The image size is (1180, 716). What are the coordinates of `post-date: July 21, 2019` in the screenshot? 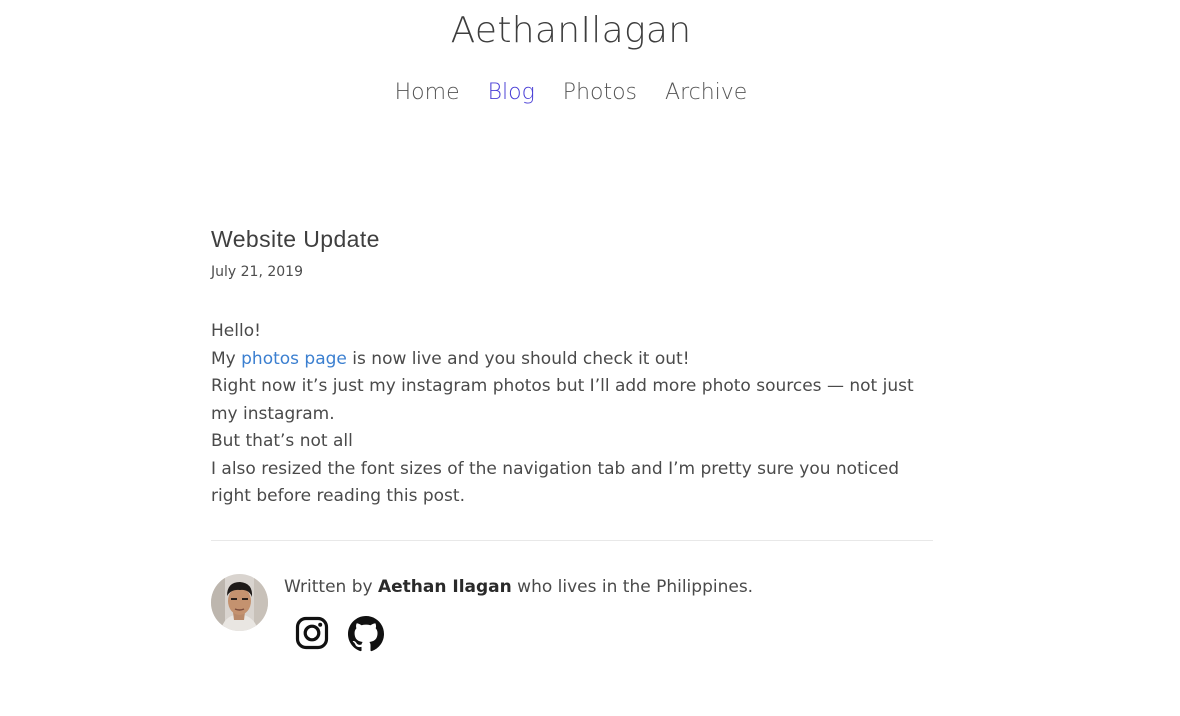 It's located at (257, 272).